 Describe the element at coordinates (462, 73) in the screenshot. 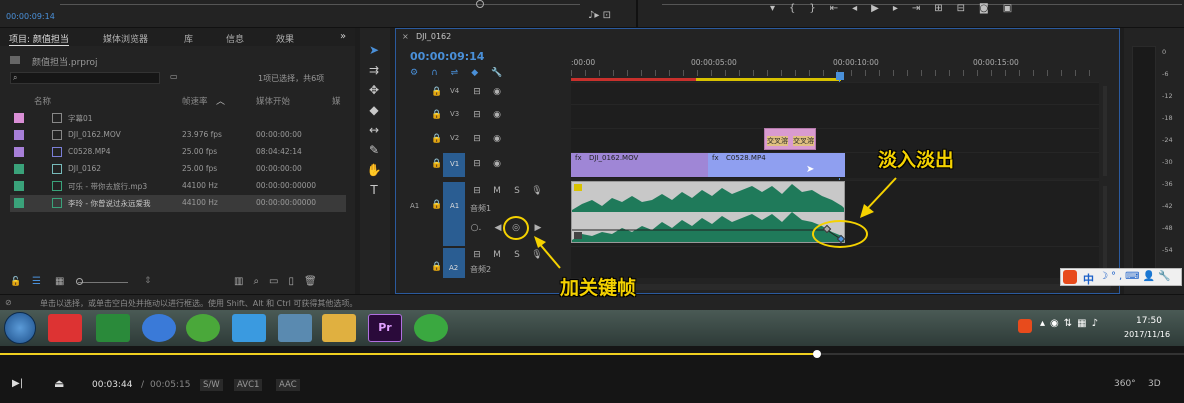

I see `timeline-tool-icons: ⚙∩⇌◆🔧` at that location.